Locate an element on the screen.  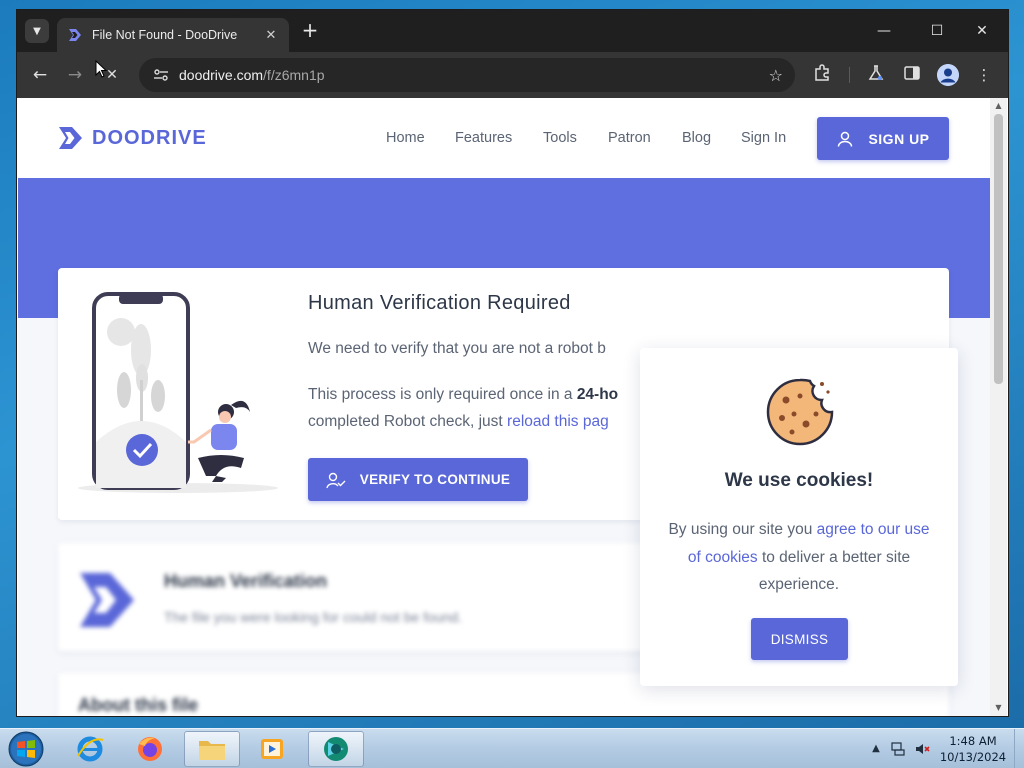
forward-button: → is located at coordinates (75, 75).